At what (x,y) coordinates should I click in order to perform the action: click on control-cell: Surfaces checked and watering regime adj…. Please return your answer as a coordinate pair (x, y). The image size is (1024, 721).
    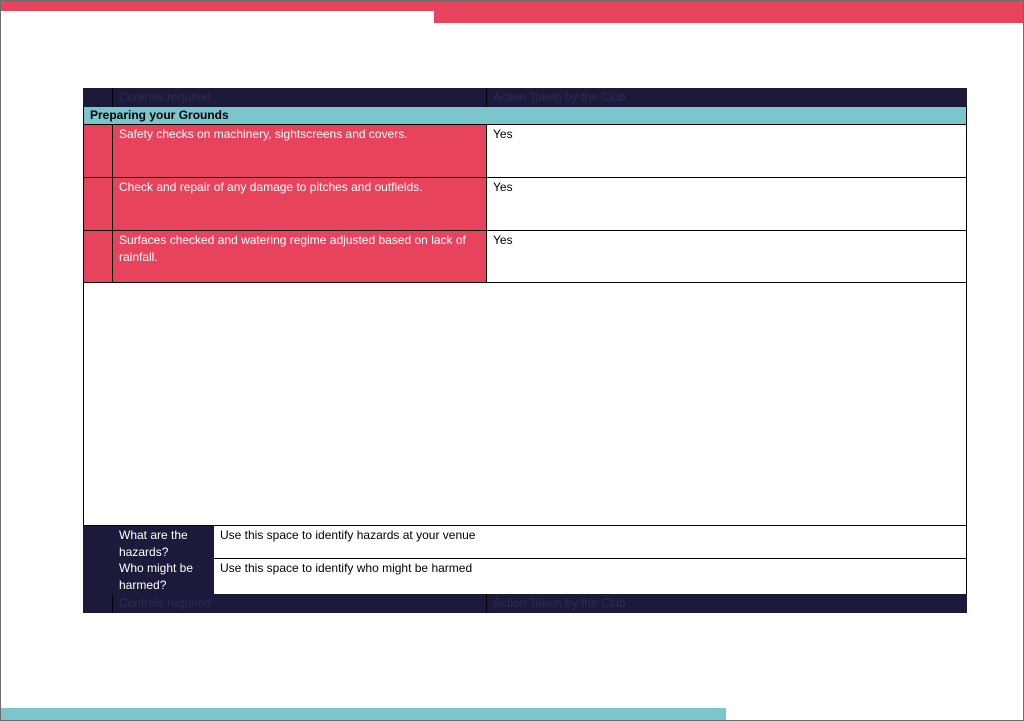
    Looking at the image, I should click on (300, 257).